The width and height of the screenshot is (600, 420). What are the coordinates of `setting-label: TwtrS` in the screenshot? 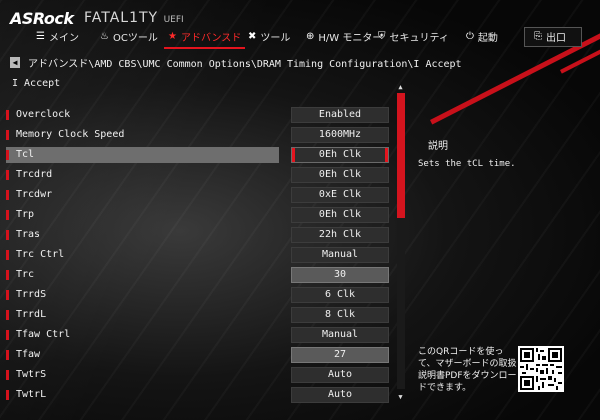 It's located at (31, 374).